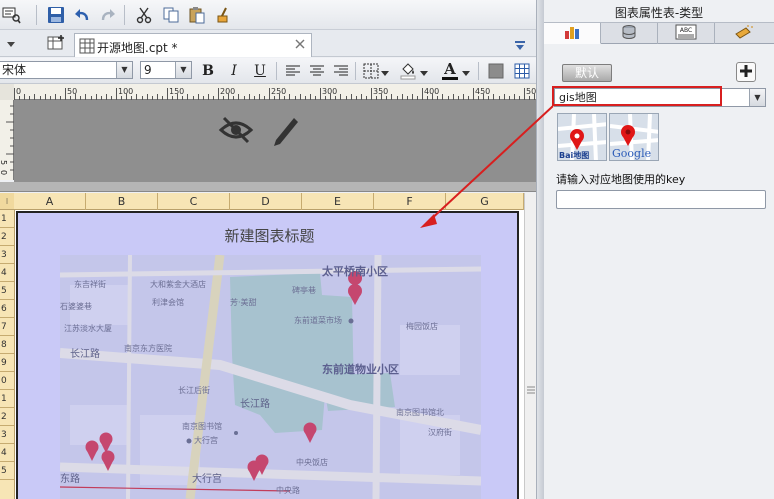 The width and height of the screenshot is (774, 499). Describe the element at coordinates (7, 201) in the screenshot. I see `select-all-corner: ⁝` at that location.